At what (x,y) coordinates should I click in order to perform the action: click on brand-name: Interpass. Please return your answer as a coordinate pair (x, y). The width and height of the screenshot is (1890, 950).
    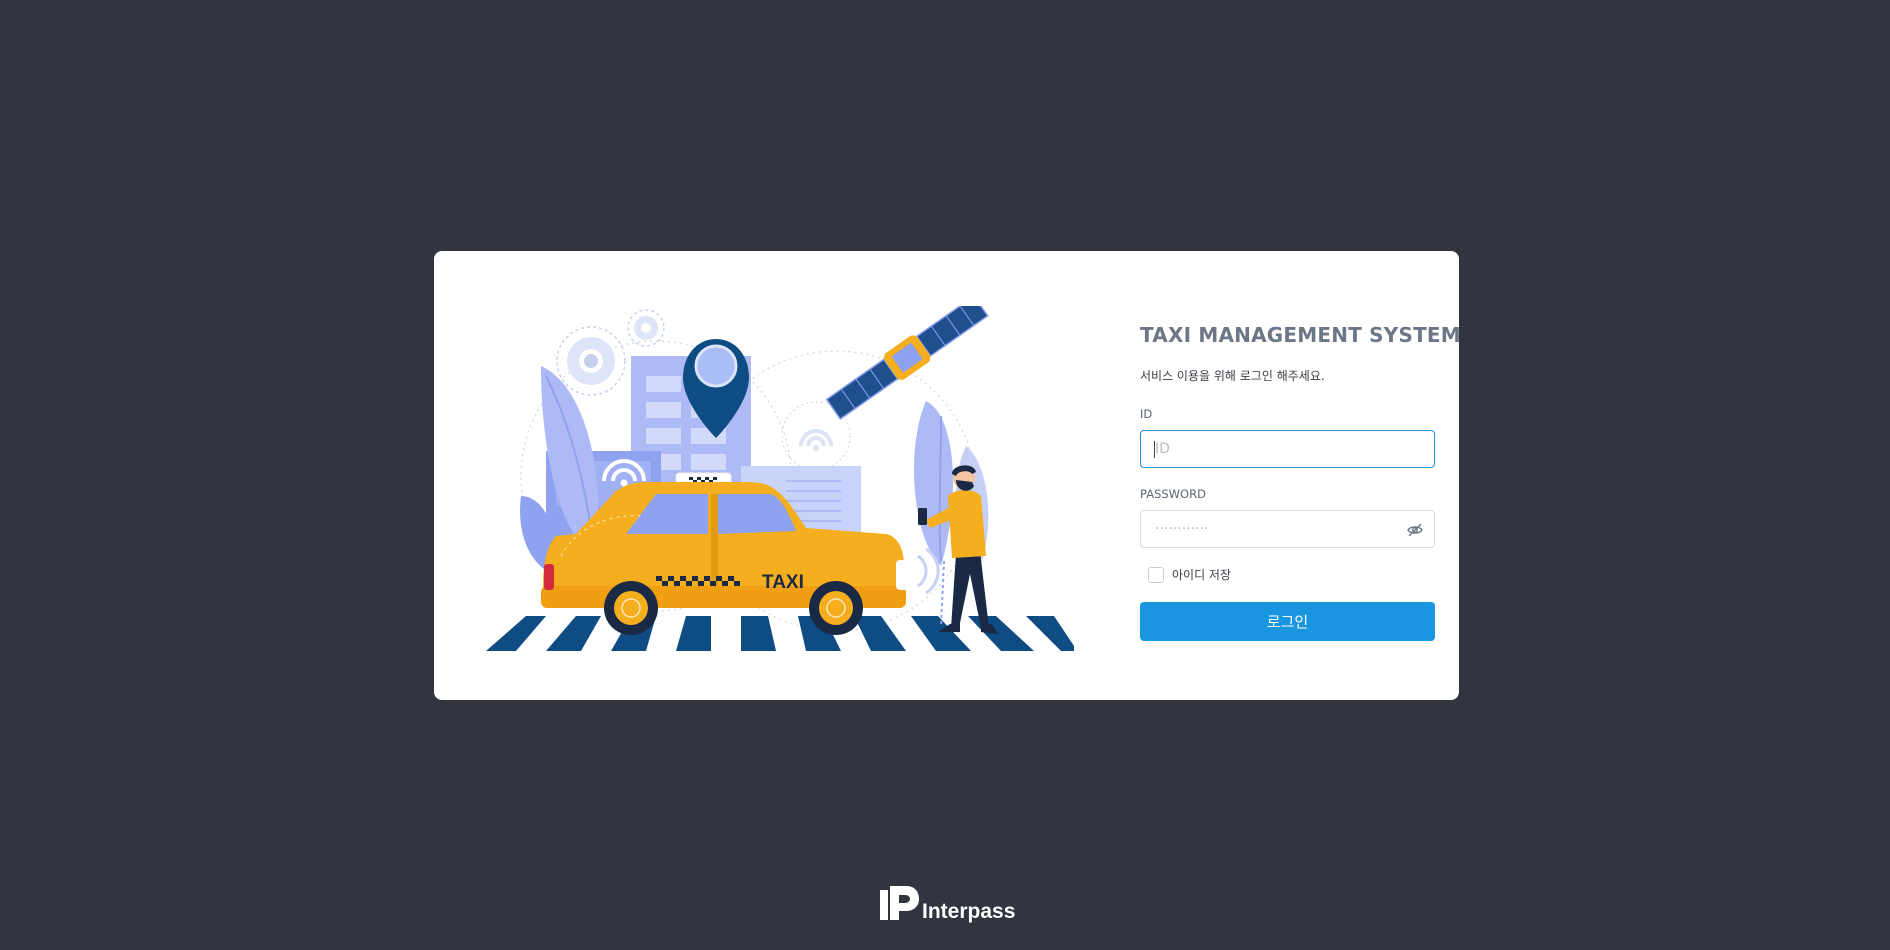
    Looking at the image, I should click on (969, 911).